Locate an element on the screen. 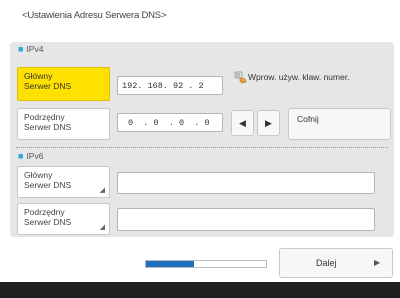  ipv6-section-header: ■ IPv6 is located at coordinates (30, 156).